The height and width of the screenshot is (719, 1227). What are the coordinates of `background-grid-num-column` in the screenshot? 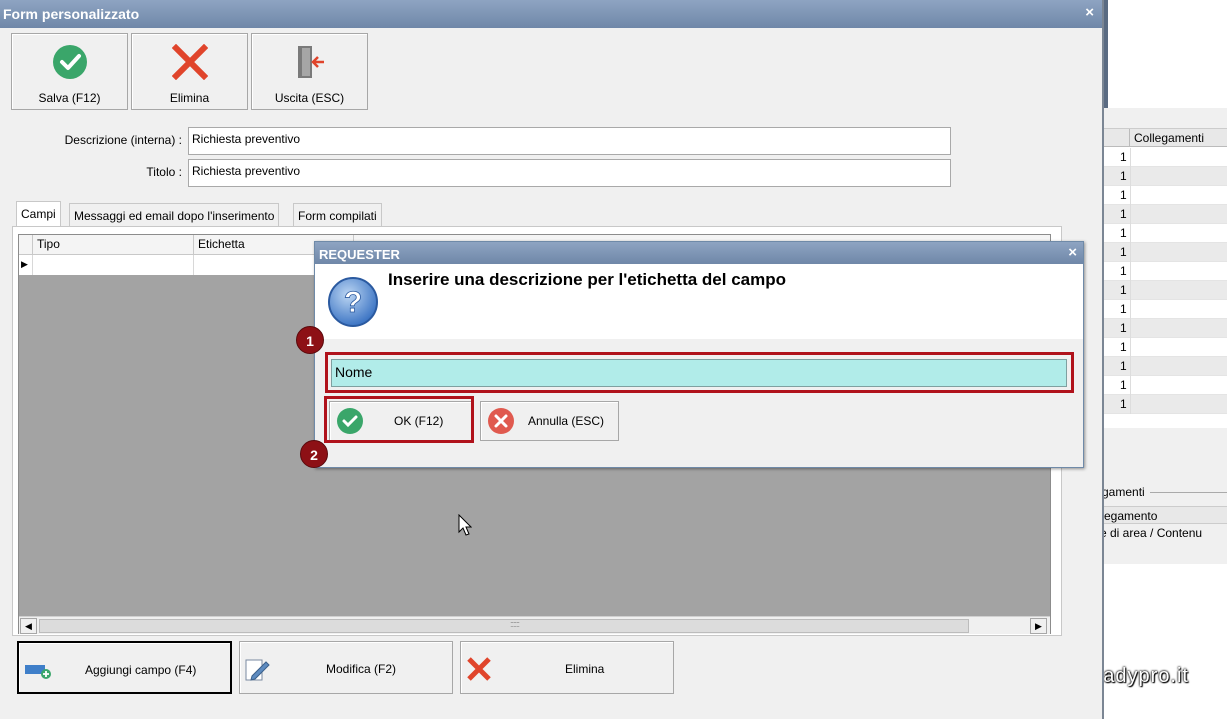 It's located at (1115, 138).